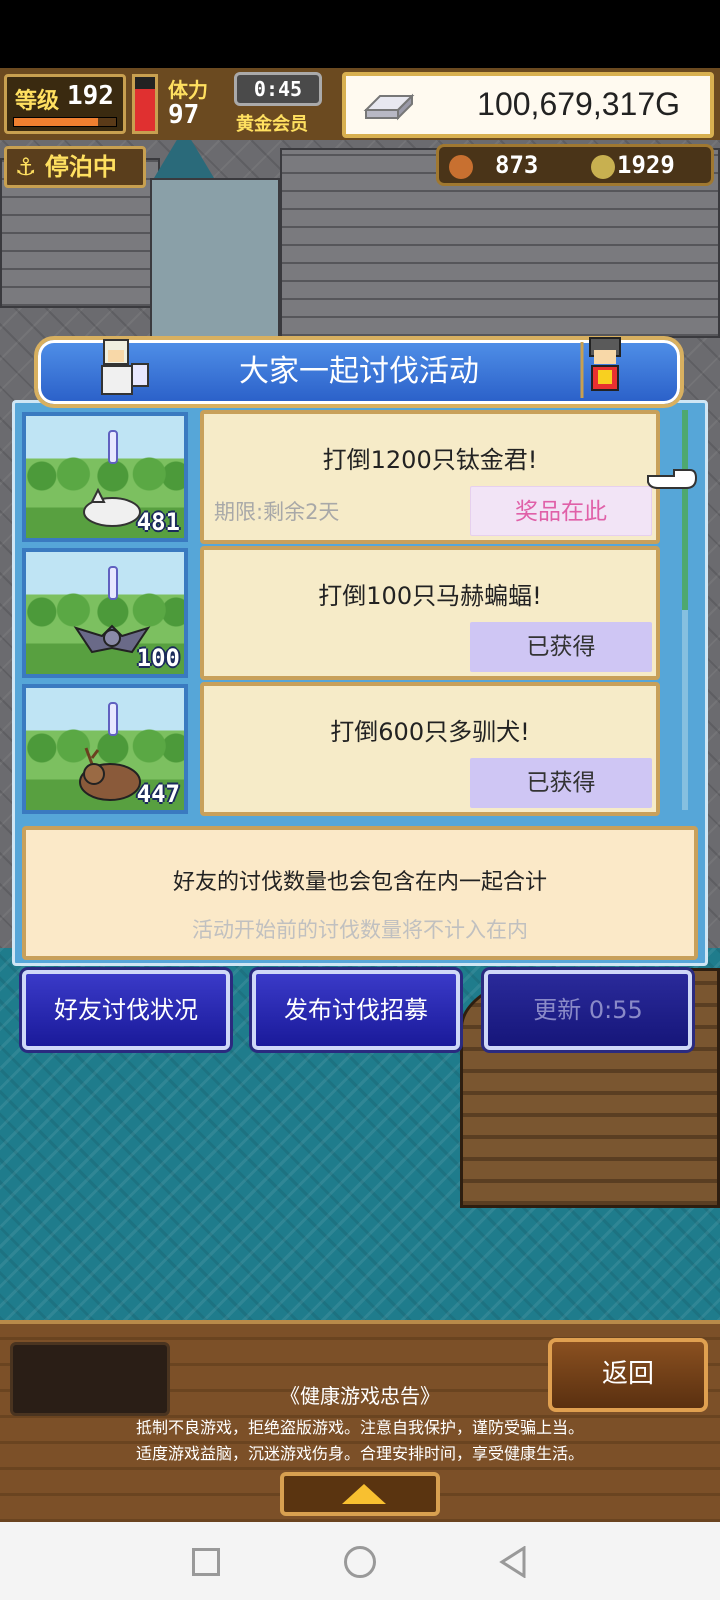 This screenshot has width=720, height=1600. Describe the element at coordinates (215, 258) in the screenshot. I see `tower-building` at that location.